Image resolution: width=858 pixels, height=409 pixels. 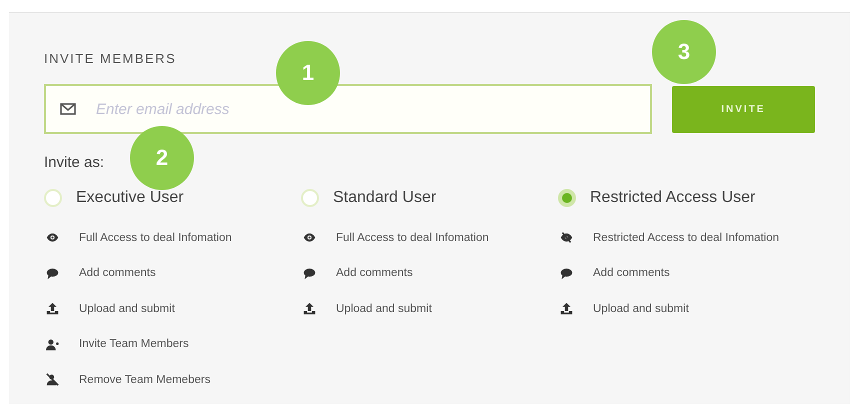 What do you see at coordinates (162, 158) in the screenshot?
I see `number-badge: 2` at bounding box center [162, 158].